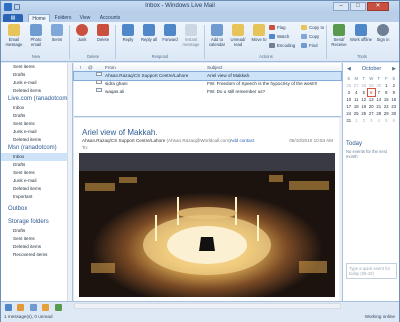 The image size is (400, 322). What do you see at coordinates (14, 38) in the screenshot?
I see `email-message-button: Email message` at bounding box center [14, 38].